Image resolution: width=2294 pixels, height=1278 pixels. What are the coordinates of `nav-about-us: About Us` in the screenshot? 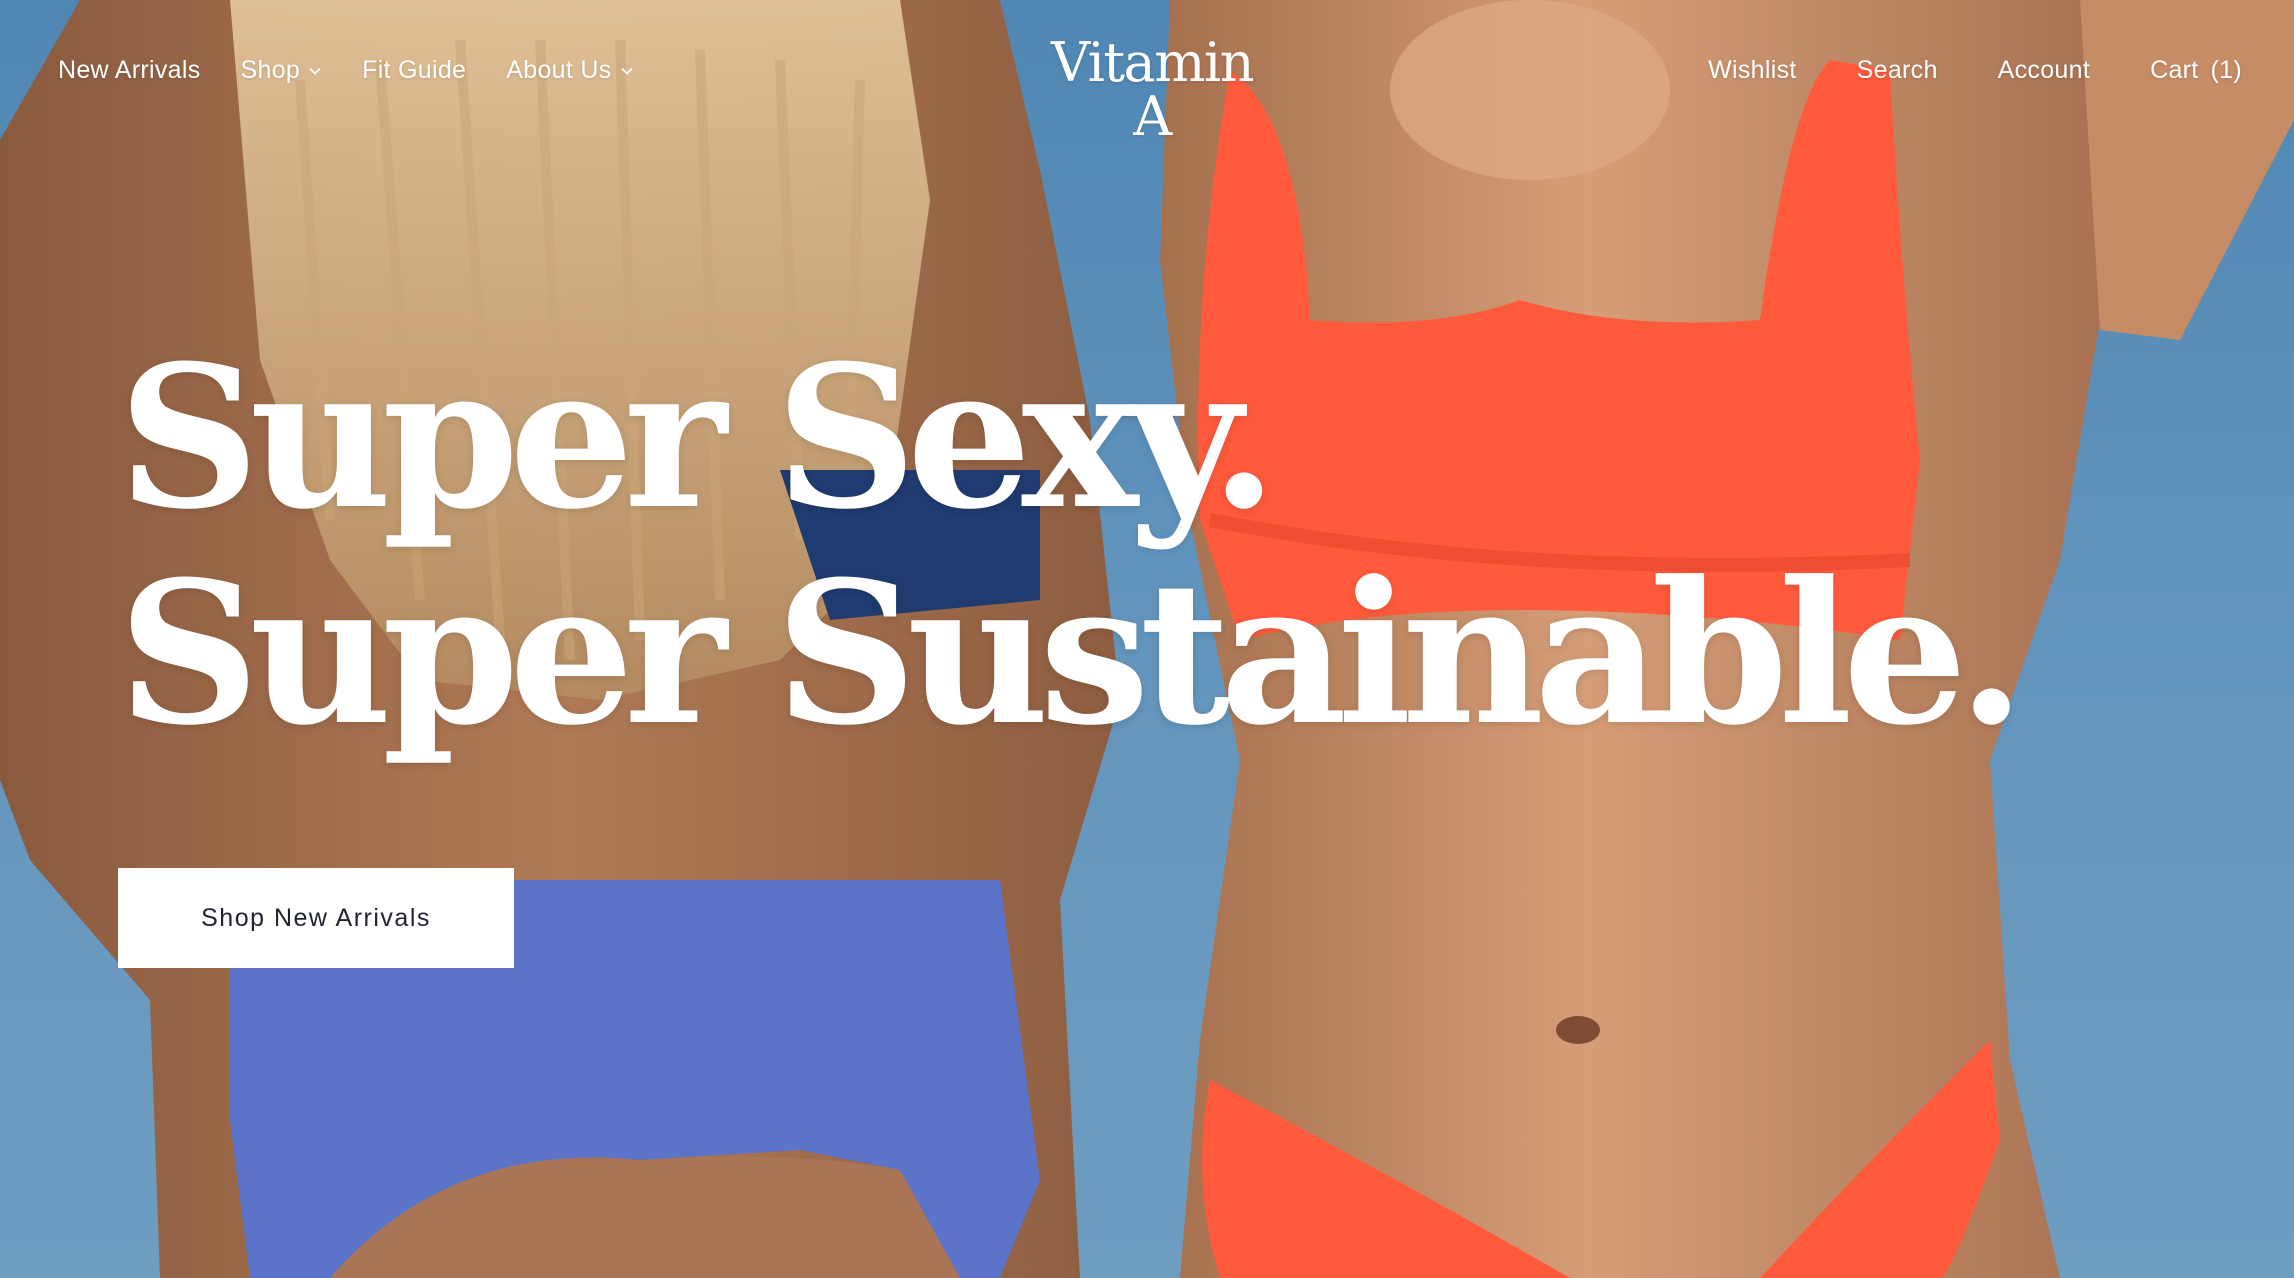 It's located at (569, 70).